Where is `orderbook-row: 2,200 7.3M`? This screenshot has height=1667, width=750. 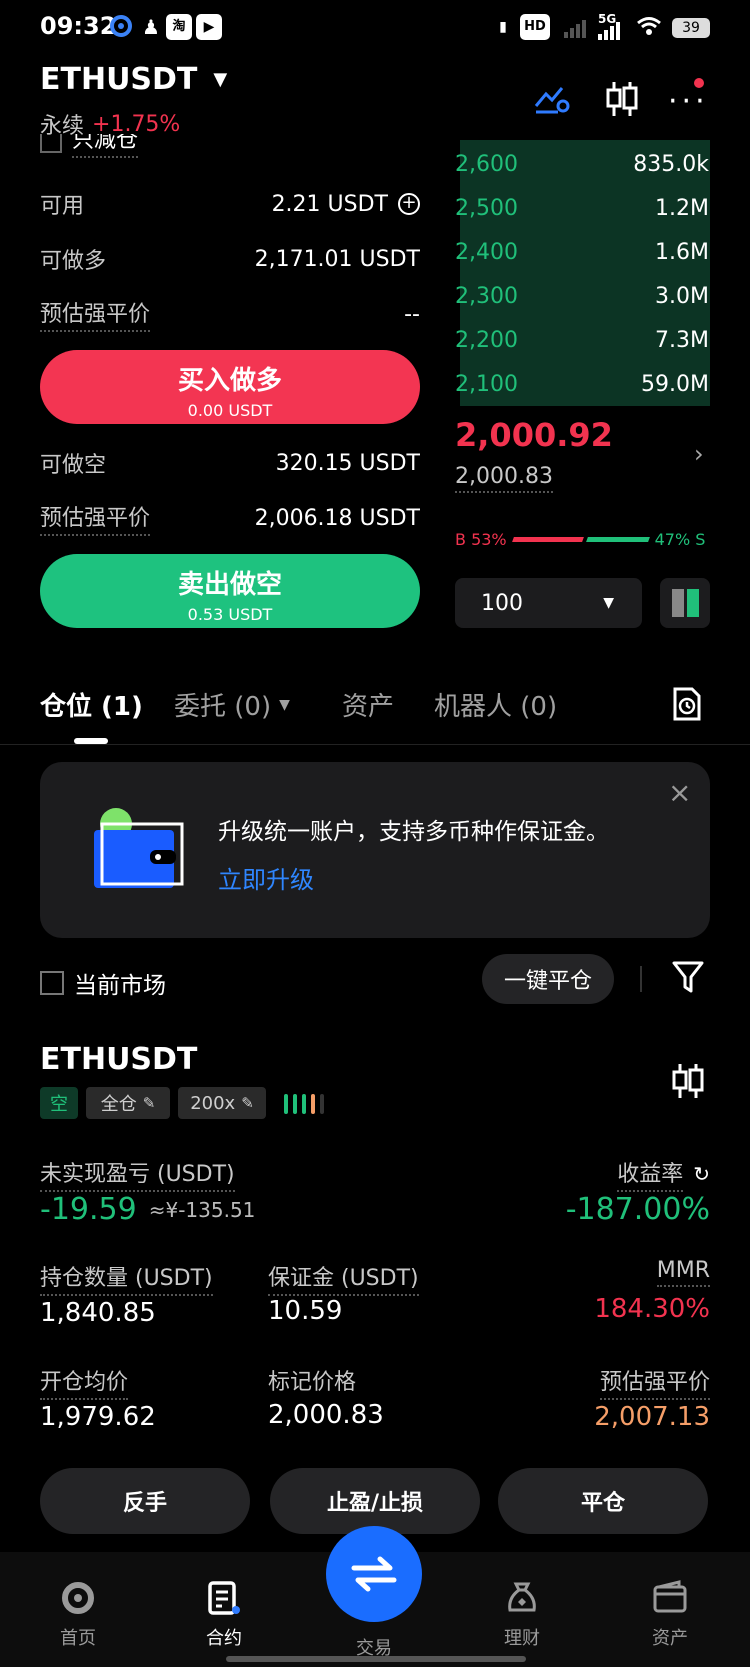
orderbook-row: 2,200 7.3M is located at coordinates (582, 340).